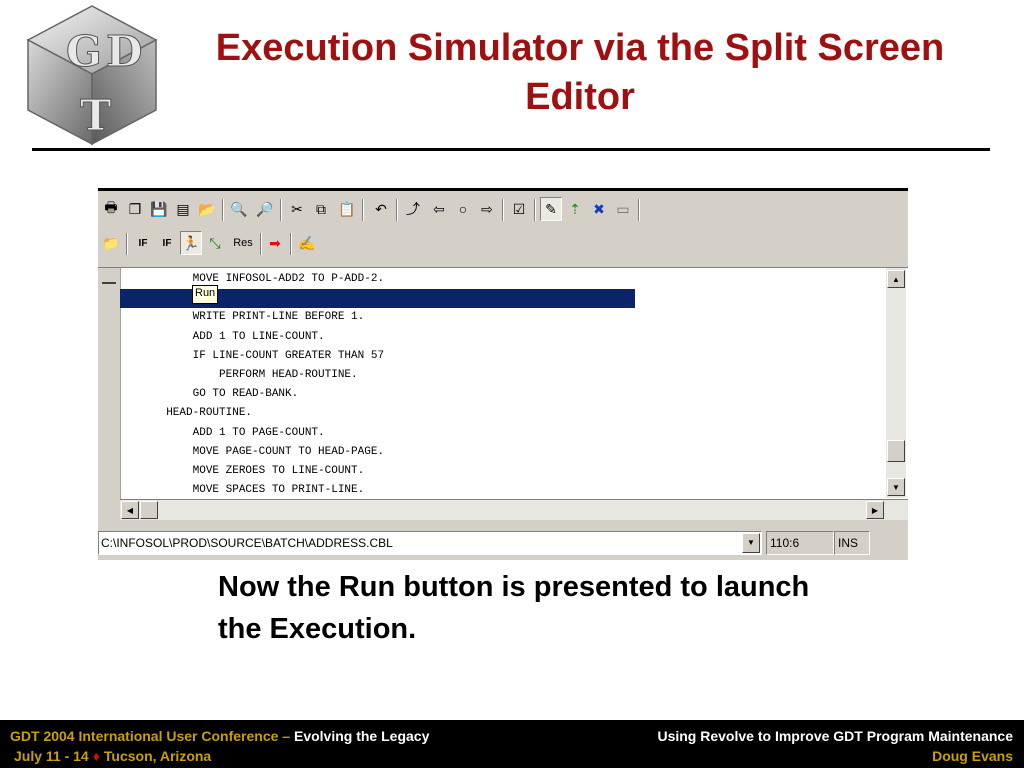  I want to click on conference-theme: Evolving the Legacy, so click(361, 736).